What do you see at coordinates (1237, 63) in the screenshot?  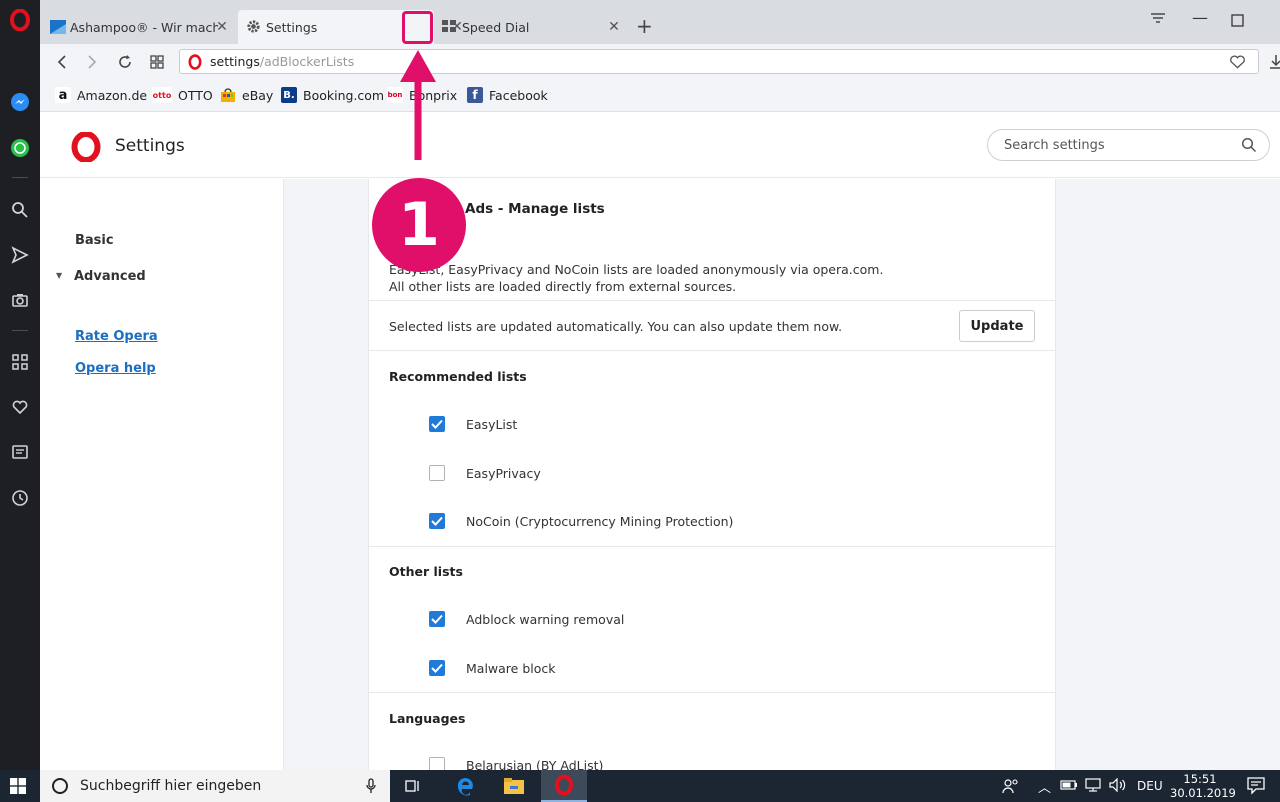 I see `bookmark-heart-icon` at bounding box center [1237, 63].